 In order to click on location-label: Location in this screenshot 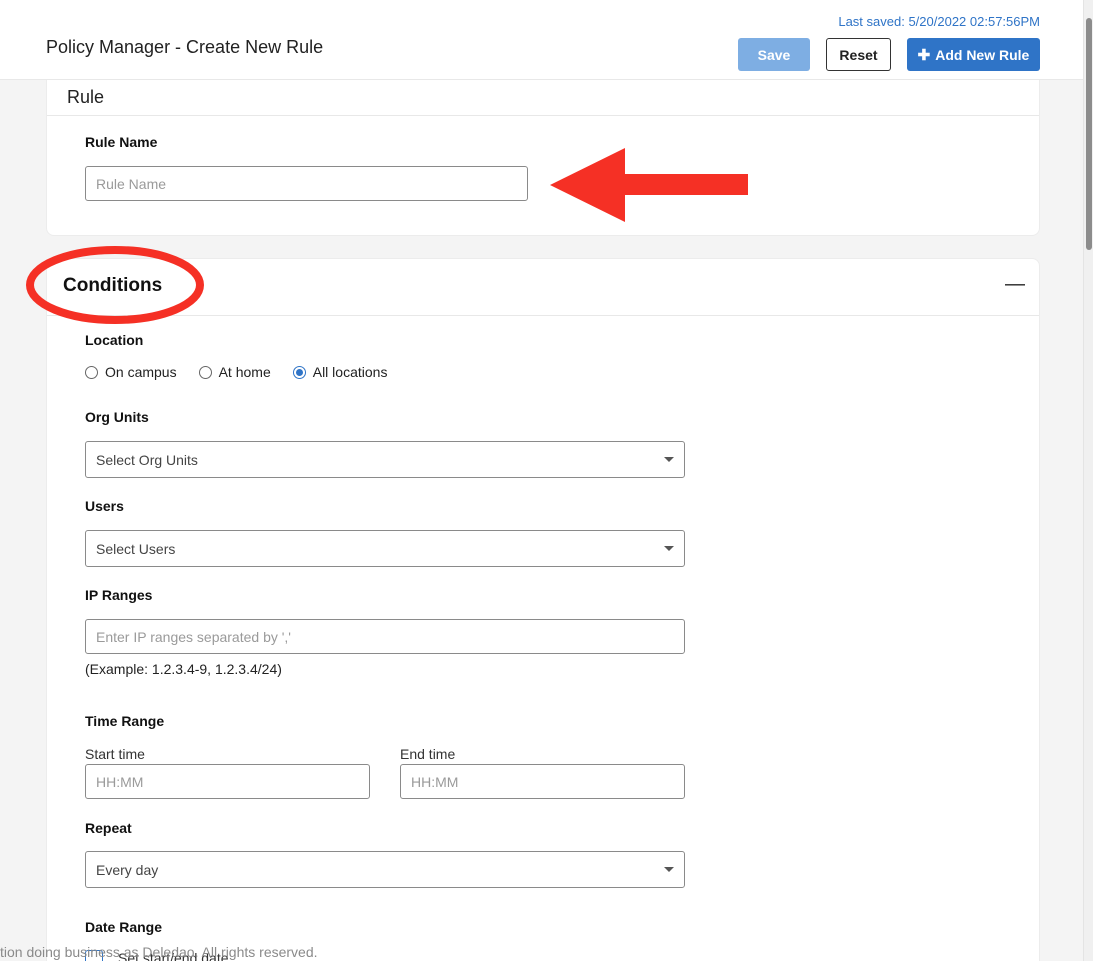, I will do `click(114, 340)`.